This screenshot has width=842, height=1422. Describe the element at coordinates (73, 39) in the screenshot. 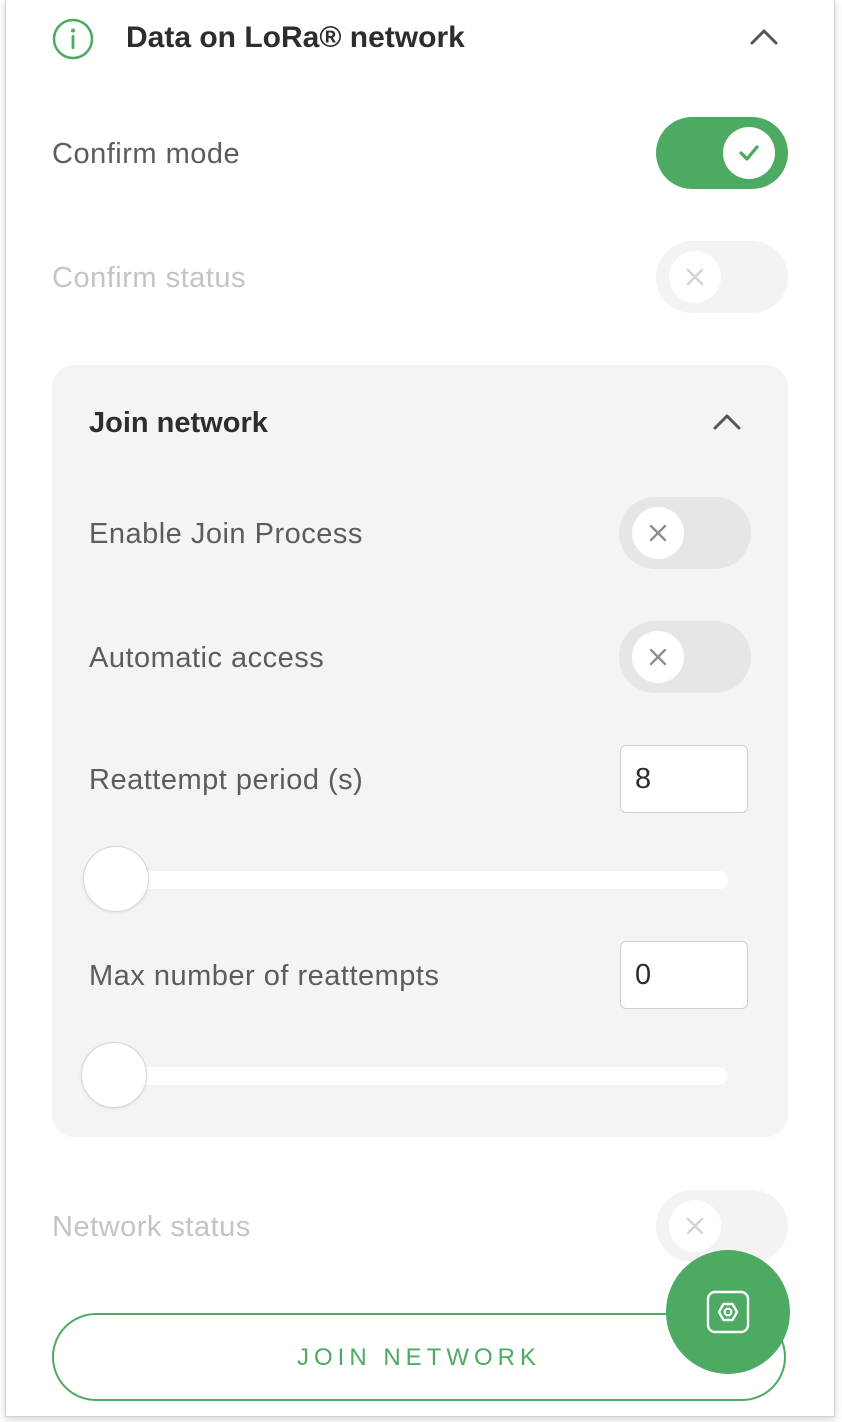

I see `info-icon` at that location.